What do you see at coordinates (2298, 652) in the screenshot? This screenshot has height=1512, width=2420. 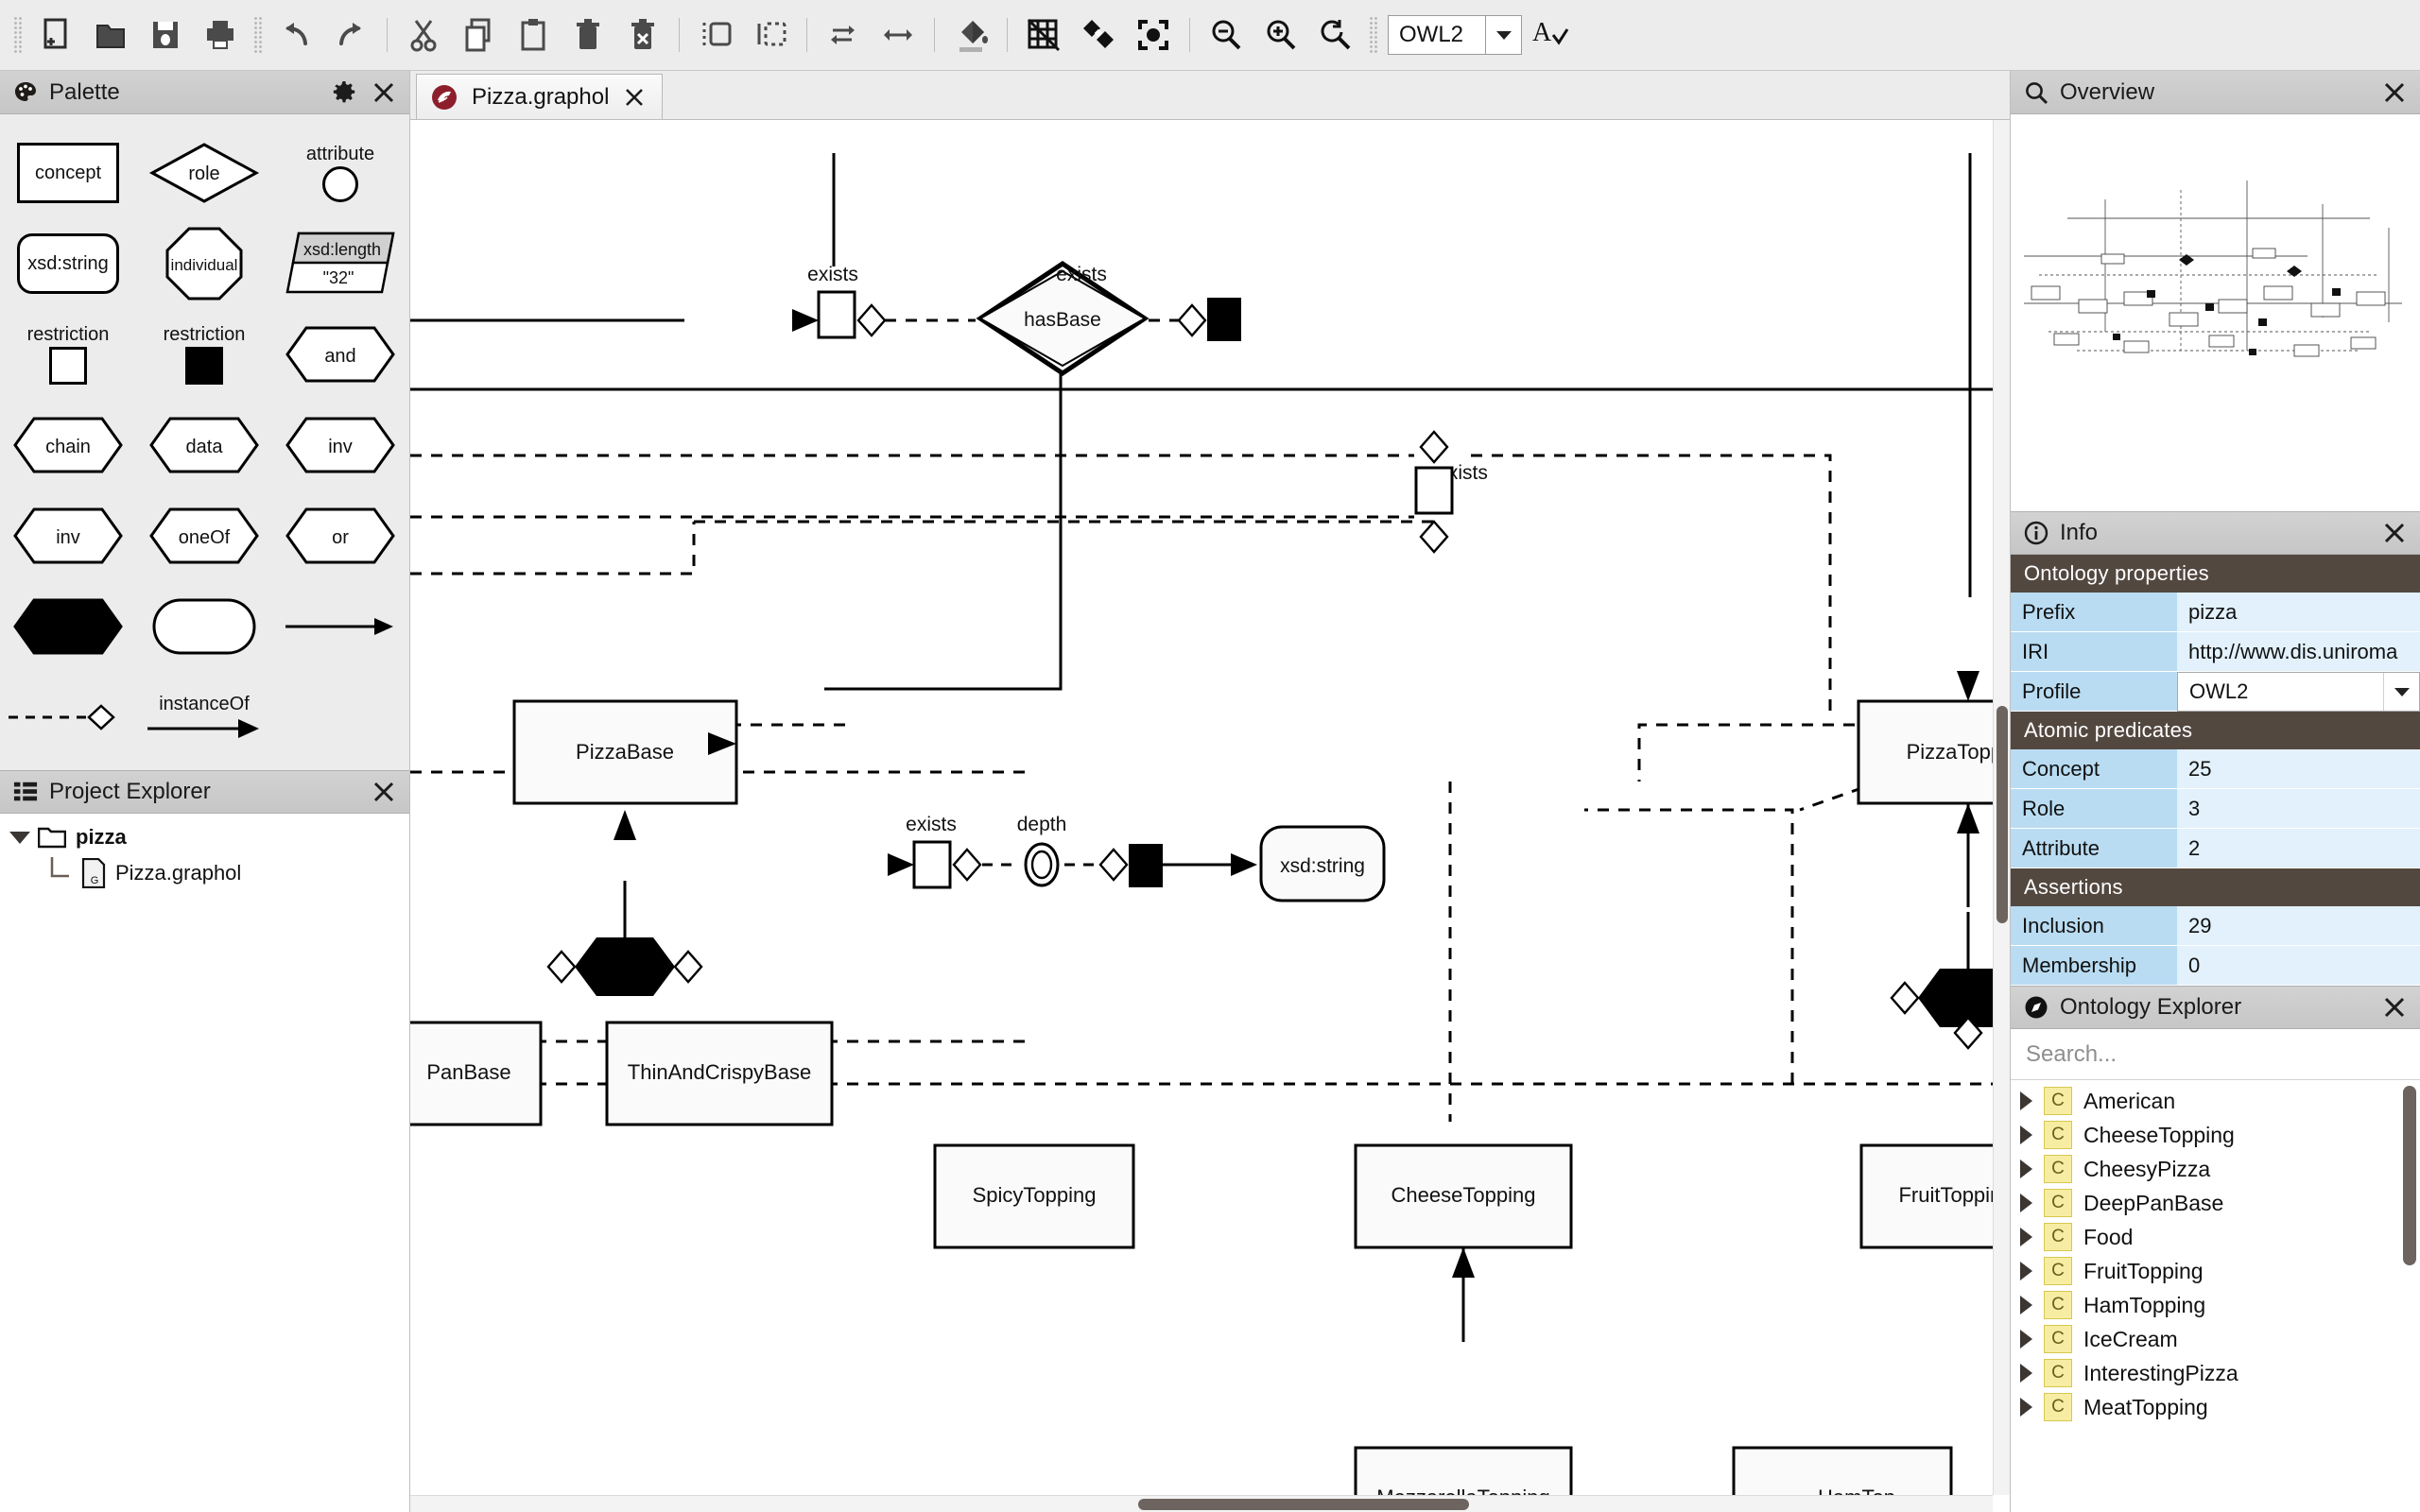 I see `info-value-iri: http://www.dis.uniroma` at bounding box center [2298, 652].